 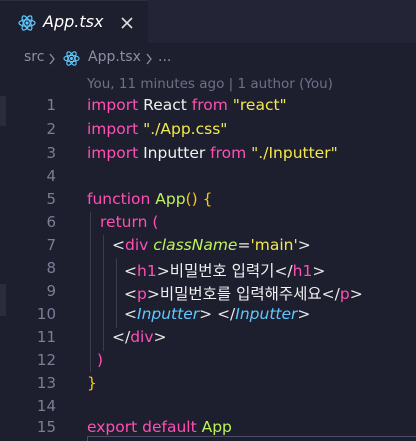 What do you see at coordinates (100, 360) in the screenshot?
I see `code-line-12: )` at bounding box center [100, 360].